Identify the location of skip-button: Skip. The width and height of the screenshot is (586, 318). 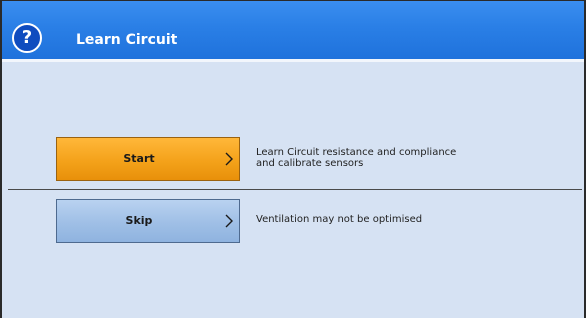
(148, 221).